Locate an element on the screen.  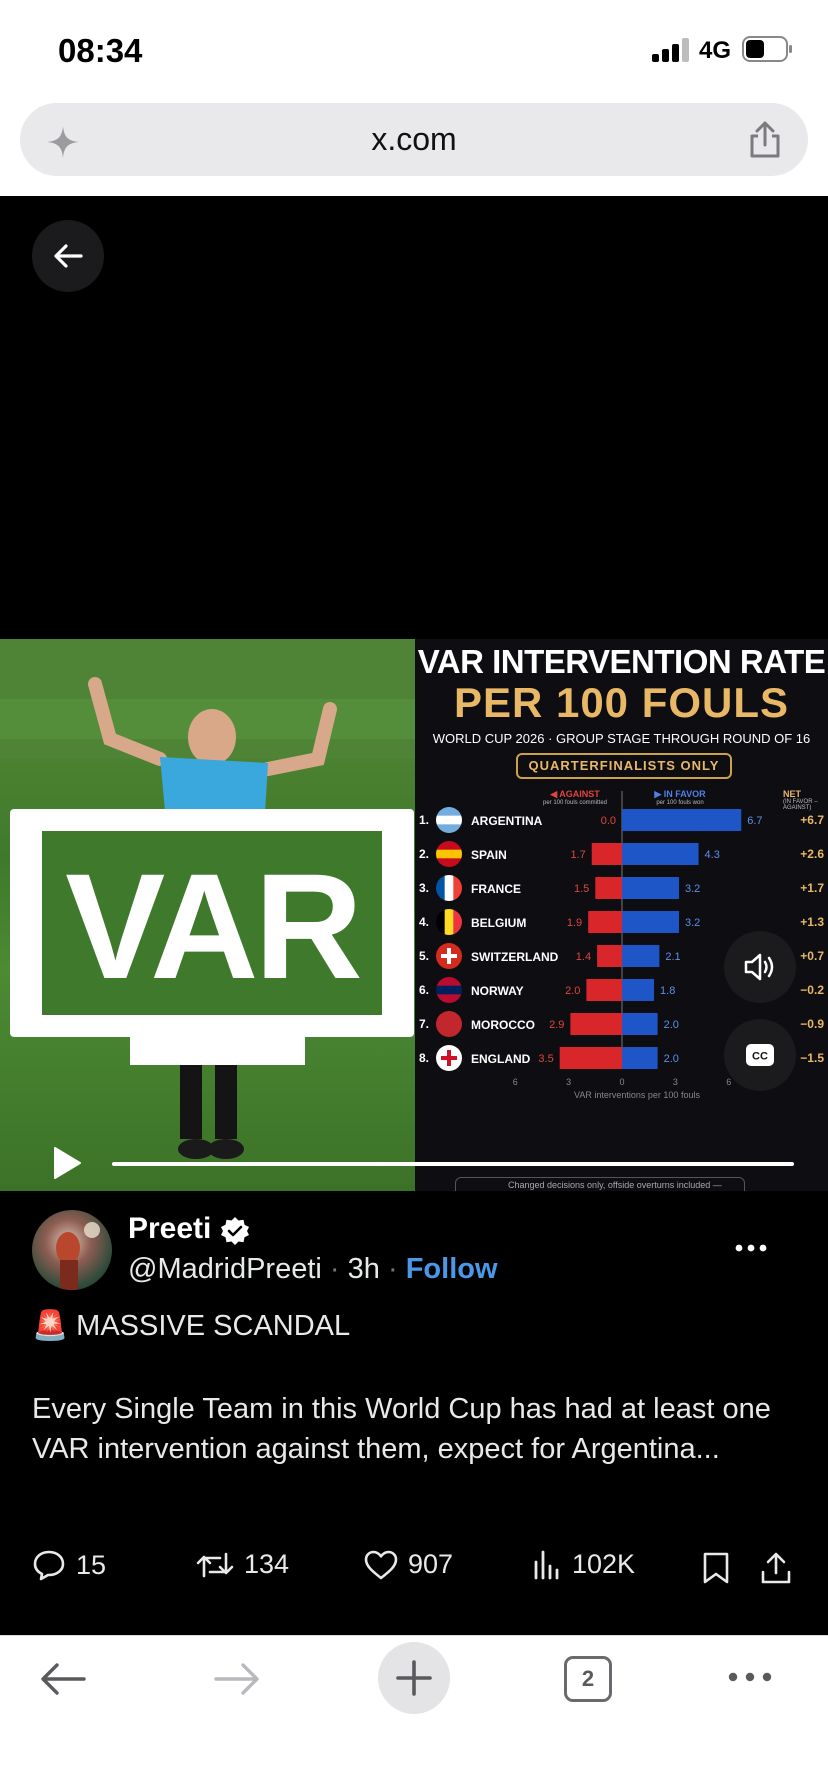
england-flag-icon is located at coordinates (449, 1058).